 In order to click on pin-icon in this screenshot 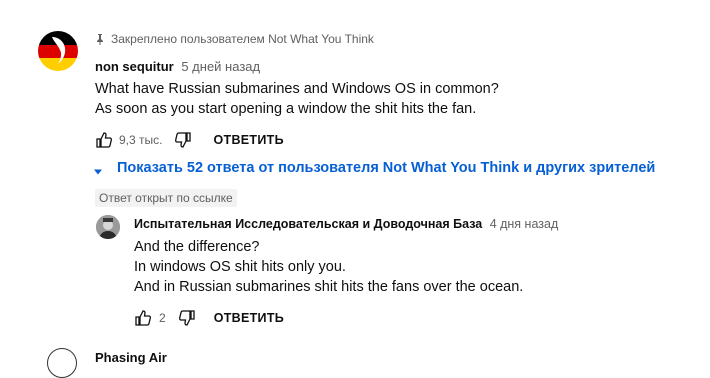, I will do `click(100, 39)`.